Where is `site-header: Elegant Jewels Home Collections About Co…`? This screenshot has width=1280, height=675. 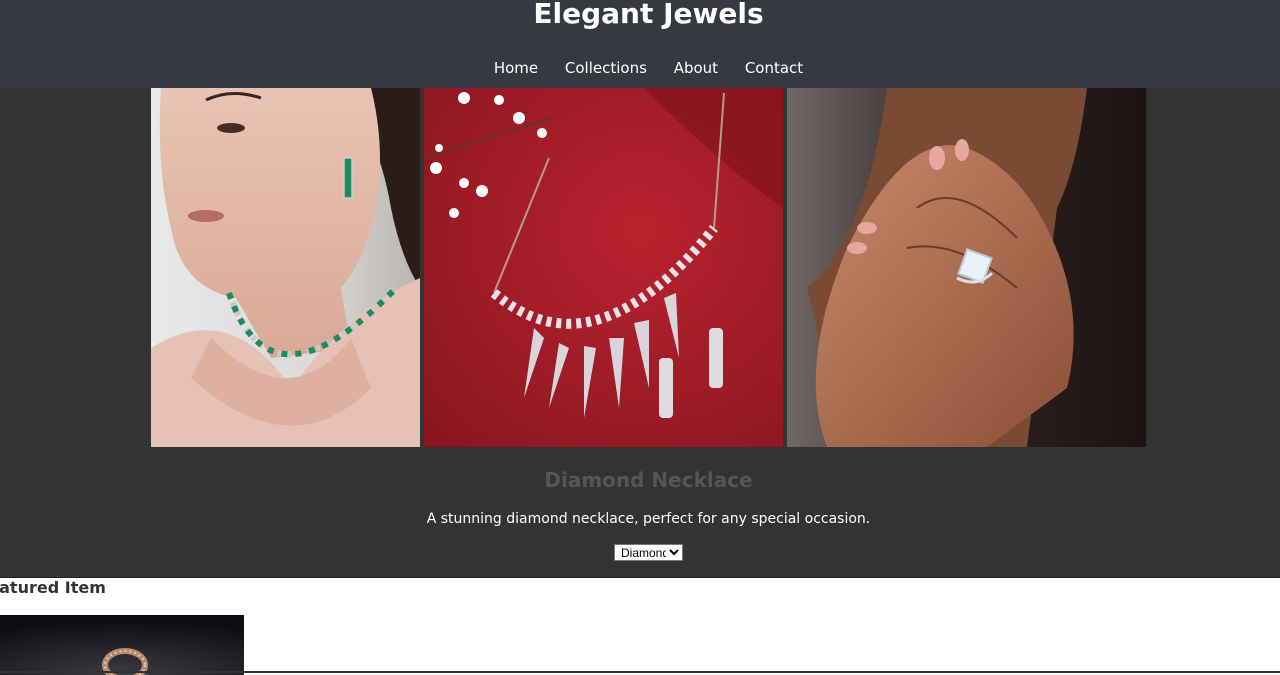
site-header: Elegant Jewels Home Collections About Co… is located at coordinates (640, 44).